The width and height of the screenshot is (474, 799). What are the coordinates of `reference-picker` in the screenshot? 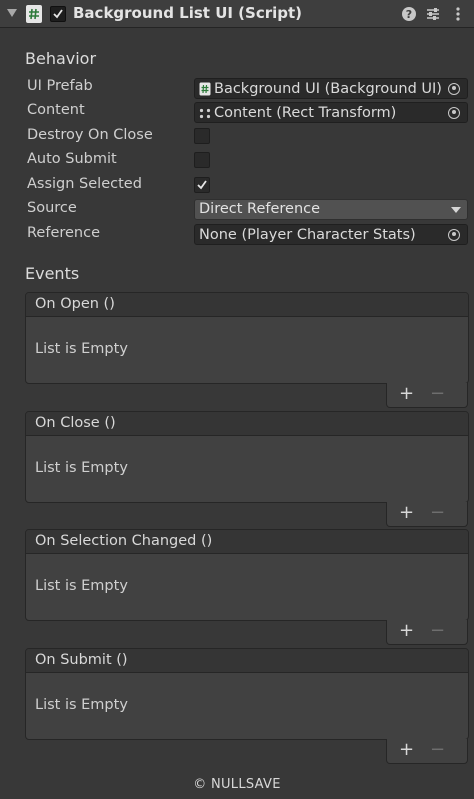 It's located at (454, 234).